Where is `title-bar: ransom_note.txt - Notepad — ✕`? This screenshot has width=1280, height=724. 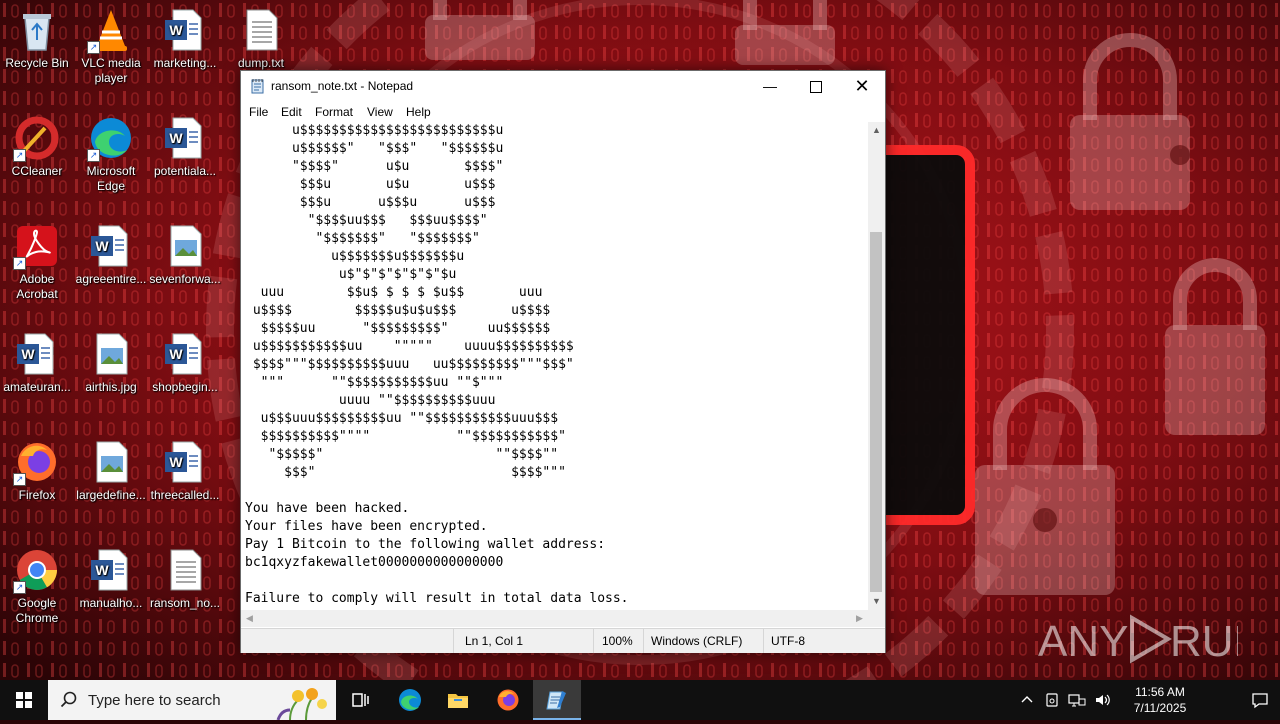
title-bar: ransom_note.txt - Notepad — ✕ is located at coordinates (563, 86).